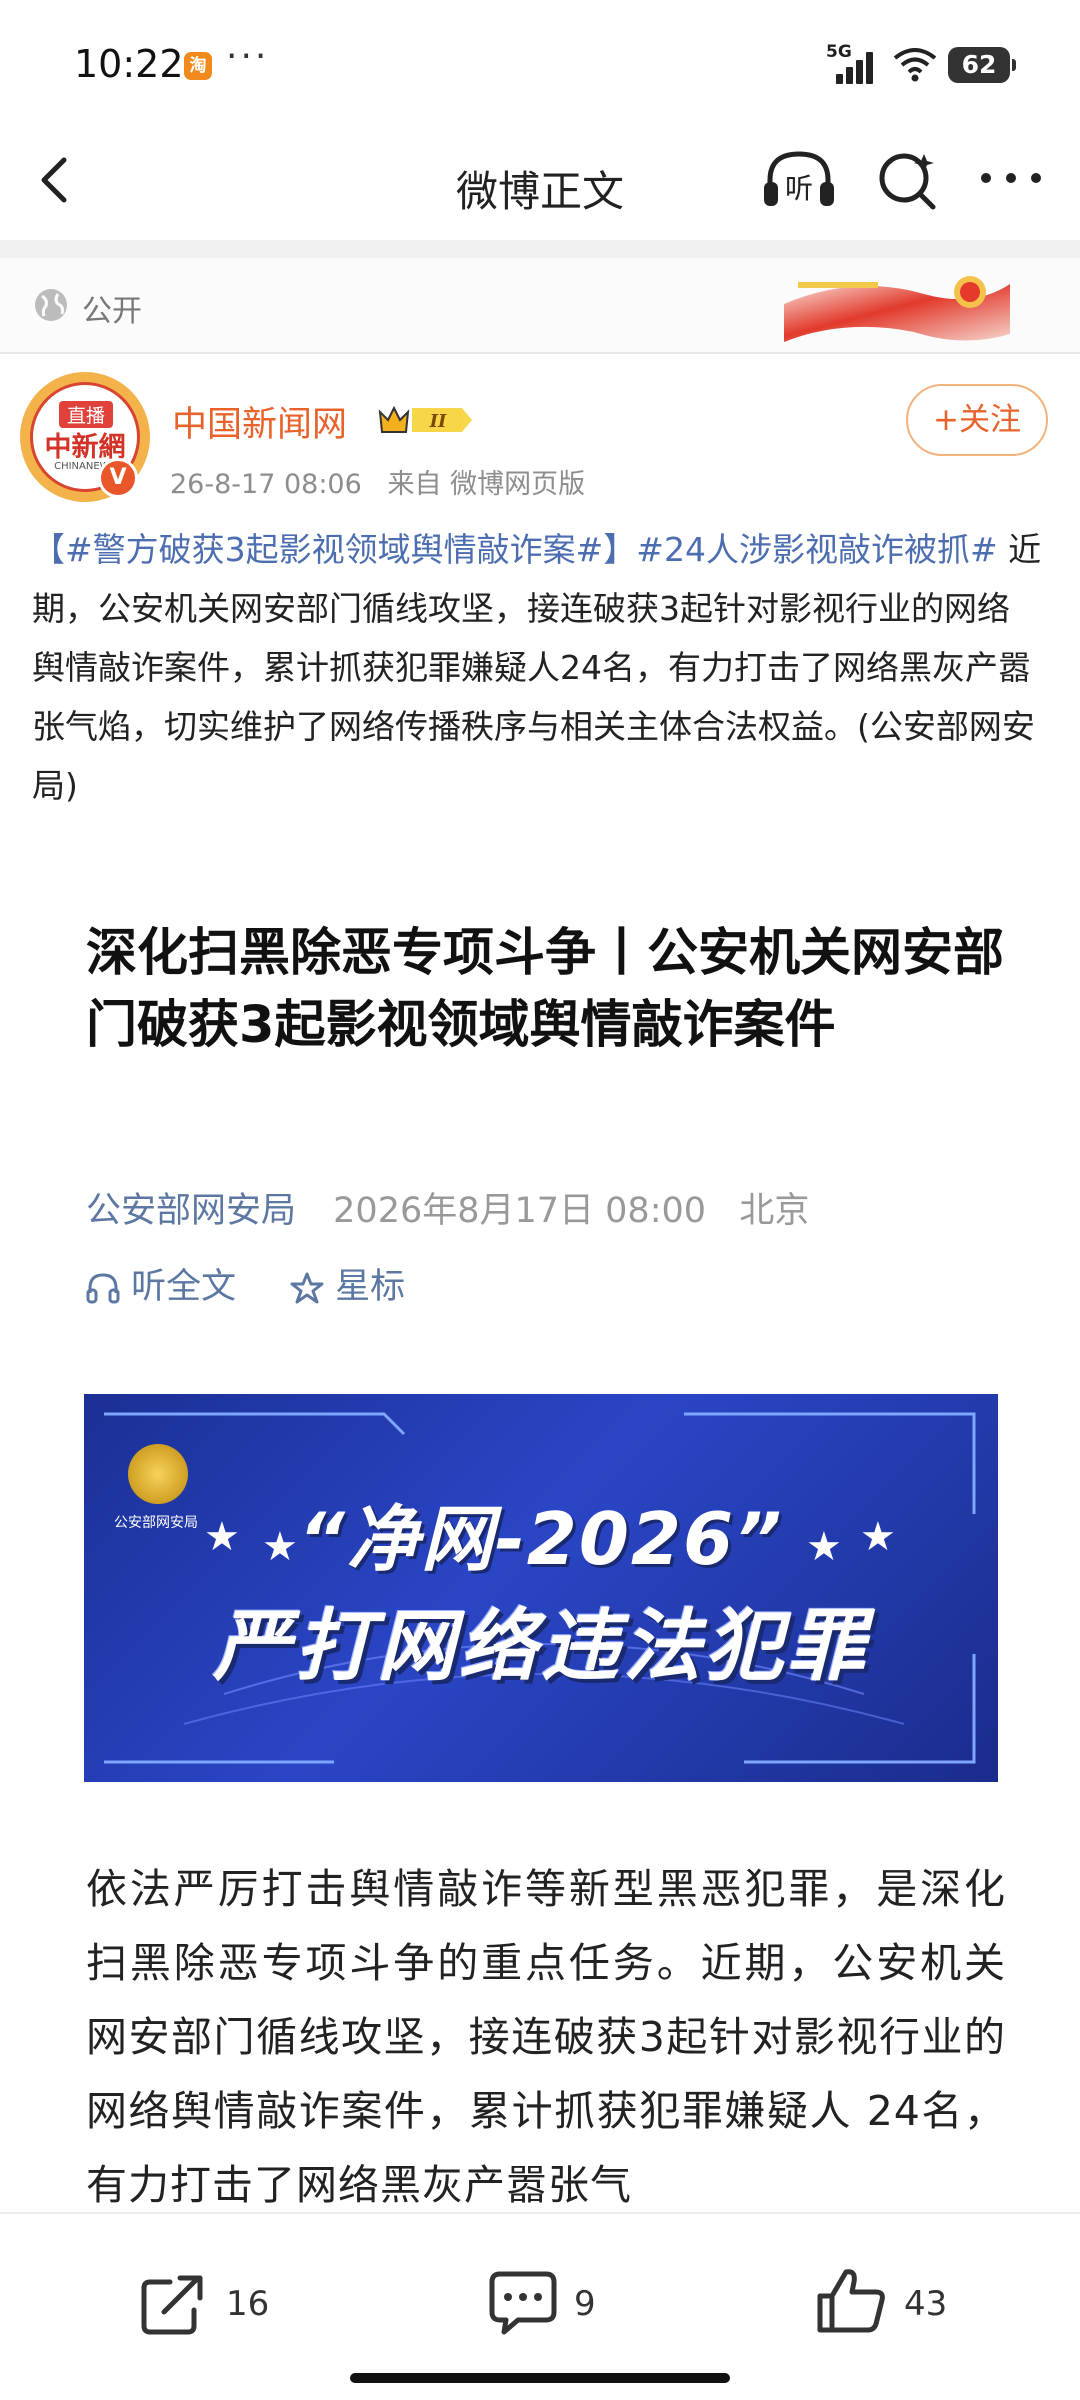 Image resolution: width=1080 pixels, height=2400 pixels. I want to click on globe-icon, so click(51, 305).